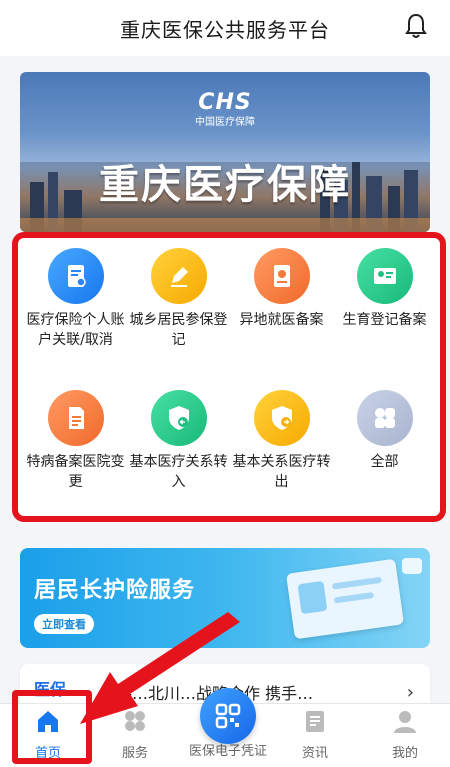  I want to click on qr-code-icon, so click(228, 716).